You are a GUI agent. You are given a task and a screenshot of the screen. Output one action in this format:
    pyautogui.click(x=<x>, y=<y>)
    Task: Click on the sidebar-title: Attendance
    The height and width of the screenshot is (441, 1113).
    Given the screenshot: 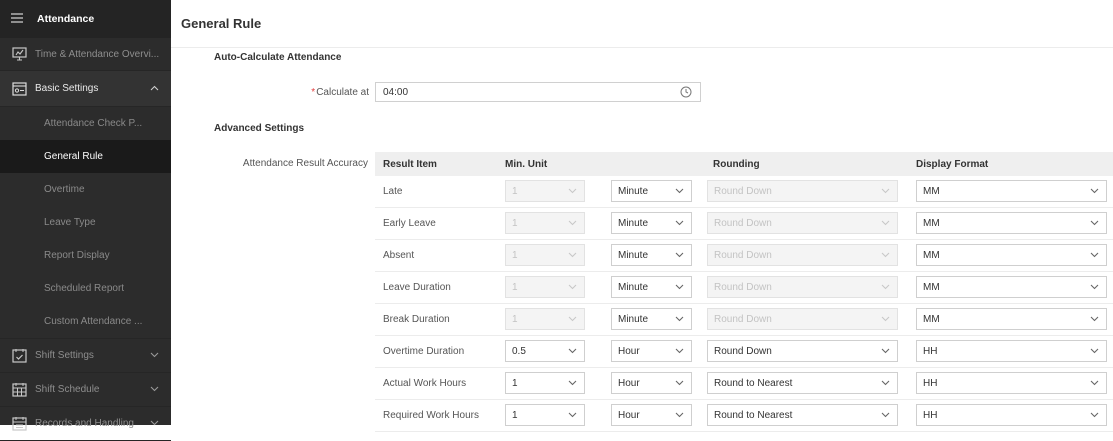 What is the action you would take?
    pyautogui.click(x=66, y=19)
    